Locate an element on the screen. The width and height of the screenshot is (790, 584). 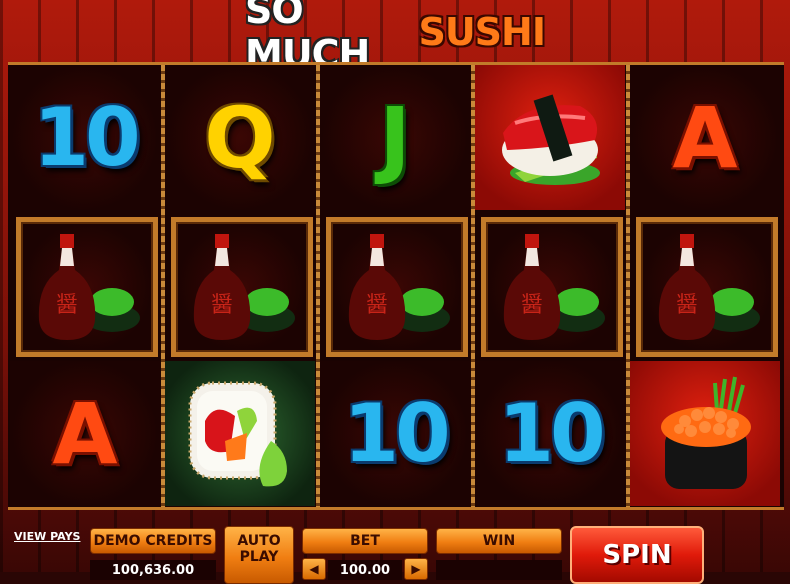
arrow-left-icon: ◀ is located at coordinates (314, 569).